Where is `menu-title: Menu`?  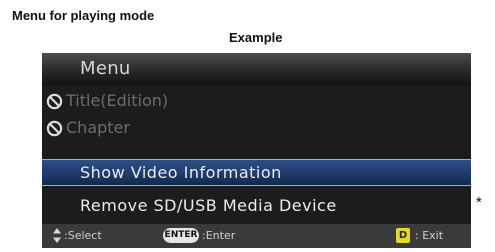
menu-title: Menu is located at coordinates (105, 68).